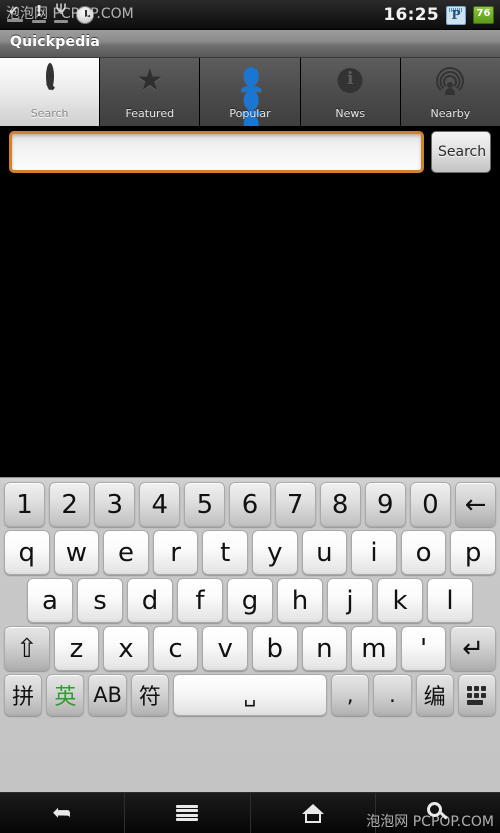  I want to click on nav-search-button, so click(438, 813).